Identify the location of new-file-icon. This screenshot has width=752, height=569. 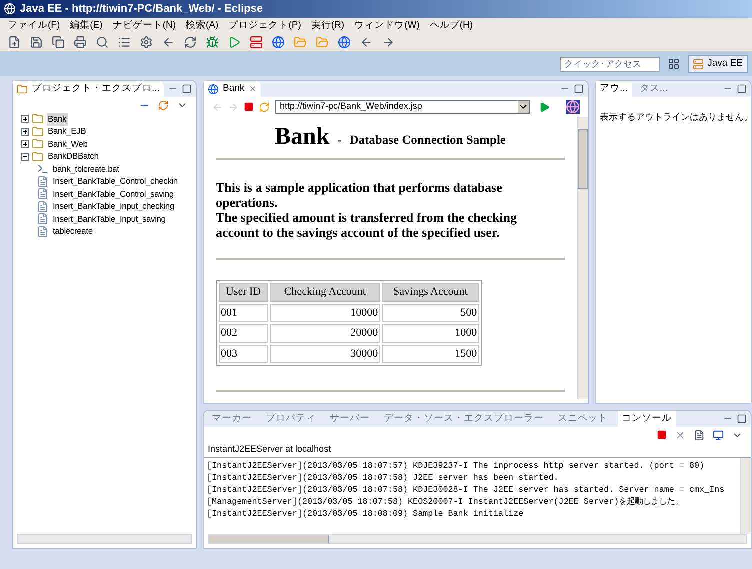
(14, 42).